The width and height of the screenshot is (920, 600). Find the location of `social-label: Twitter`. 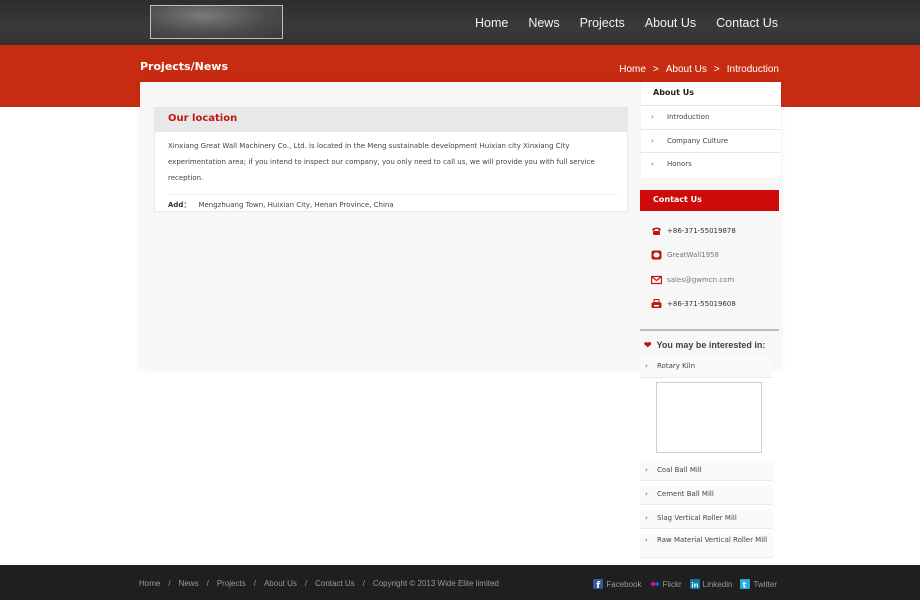

social-label: Twitter is located at coordinates (765, 584).